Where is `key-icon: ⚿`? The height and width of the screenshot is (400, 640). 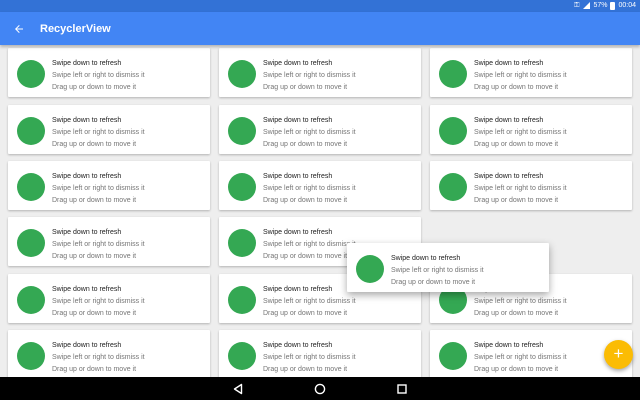 key-icon: ⚿ is located at coordinates (577, 5).